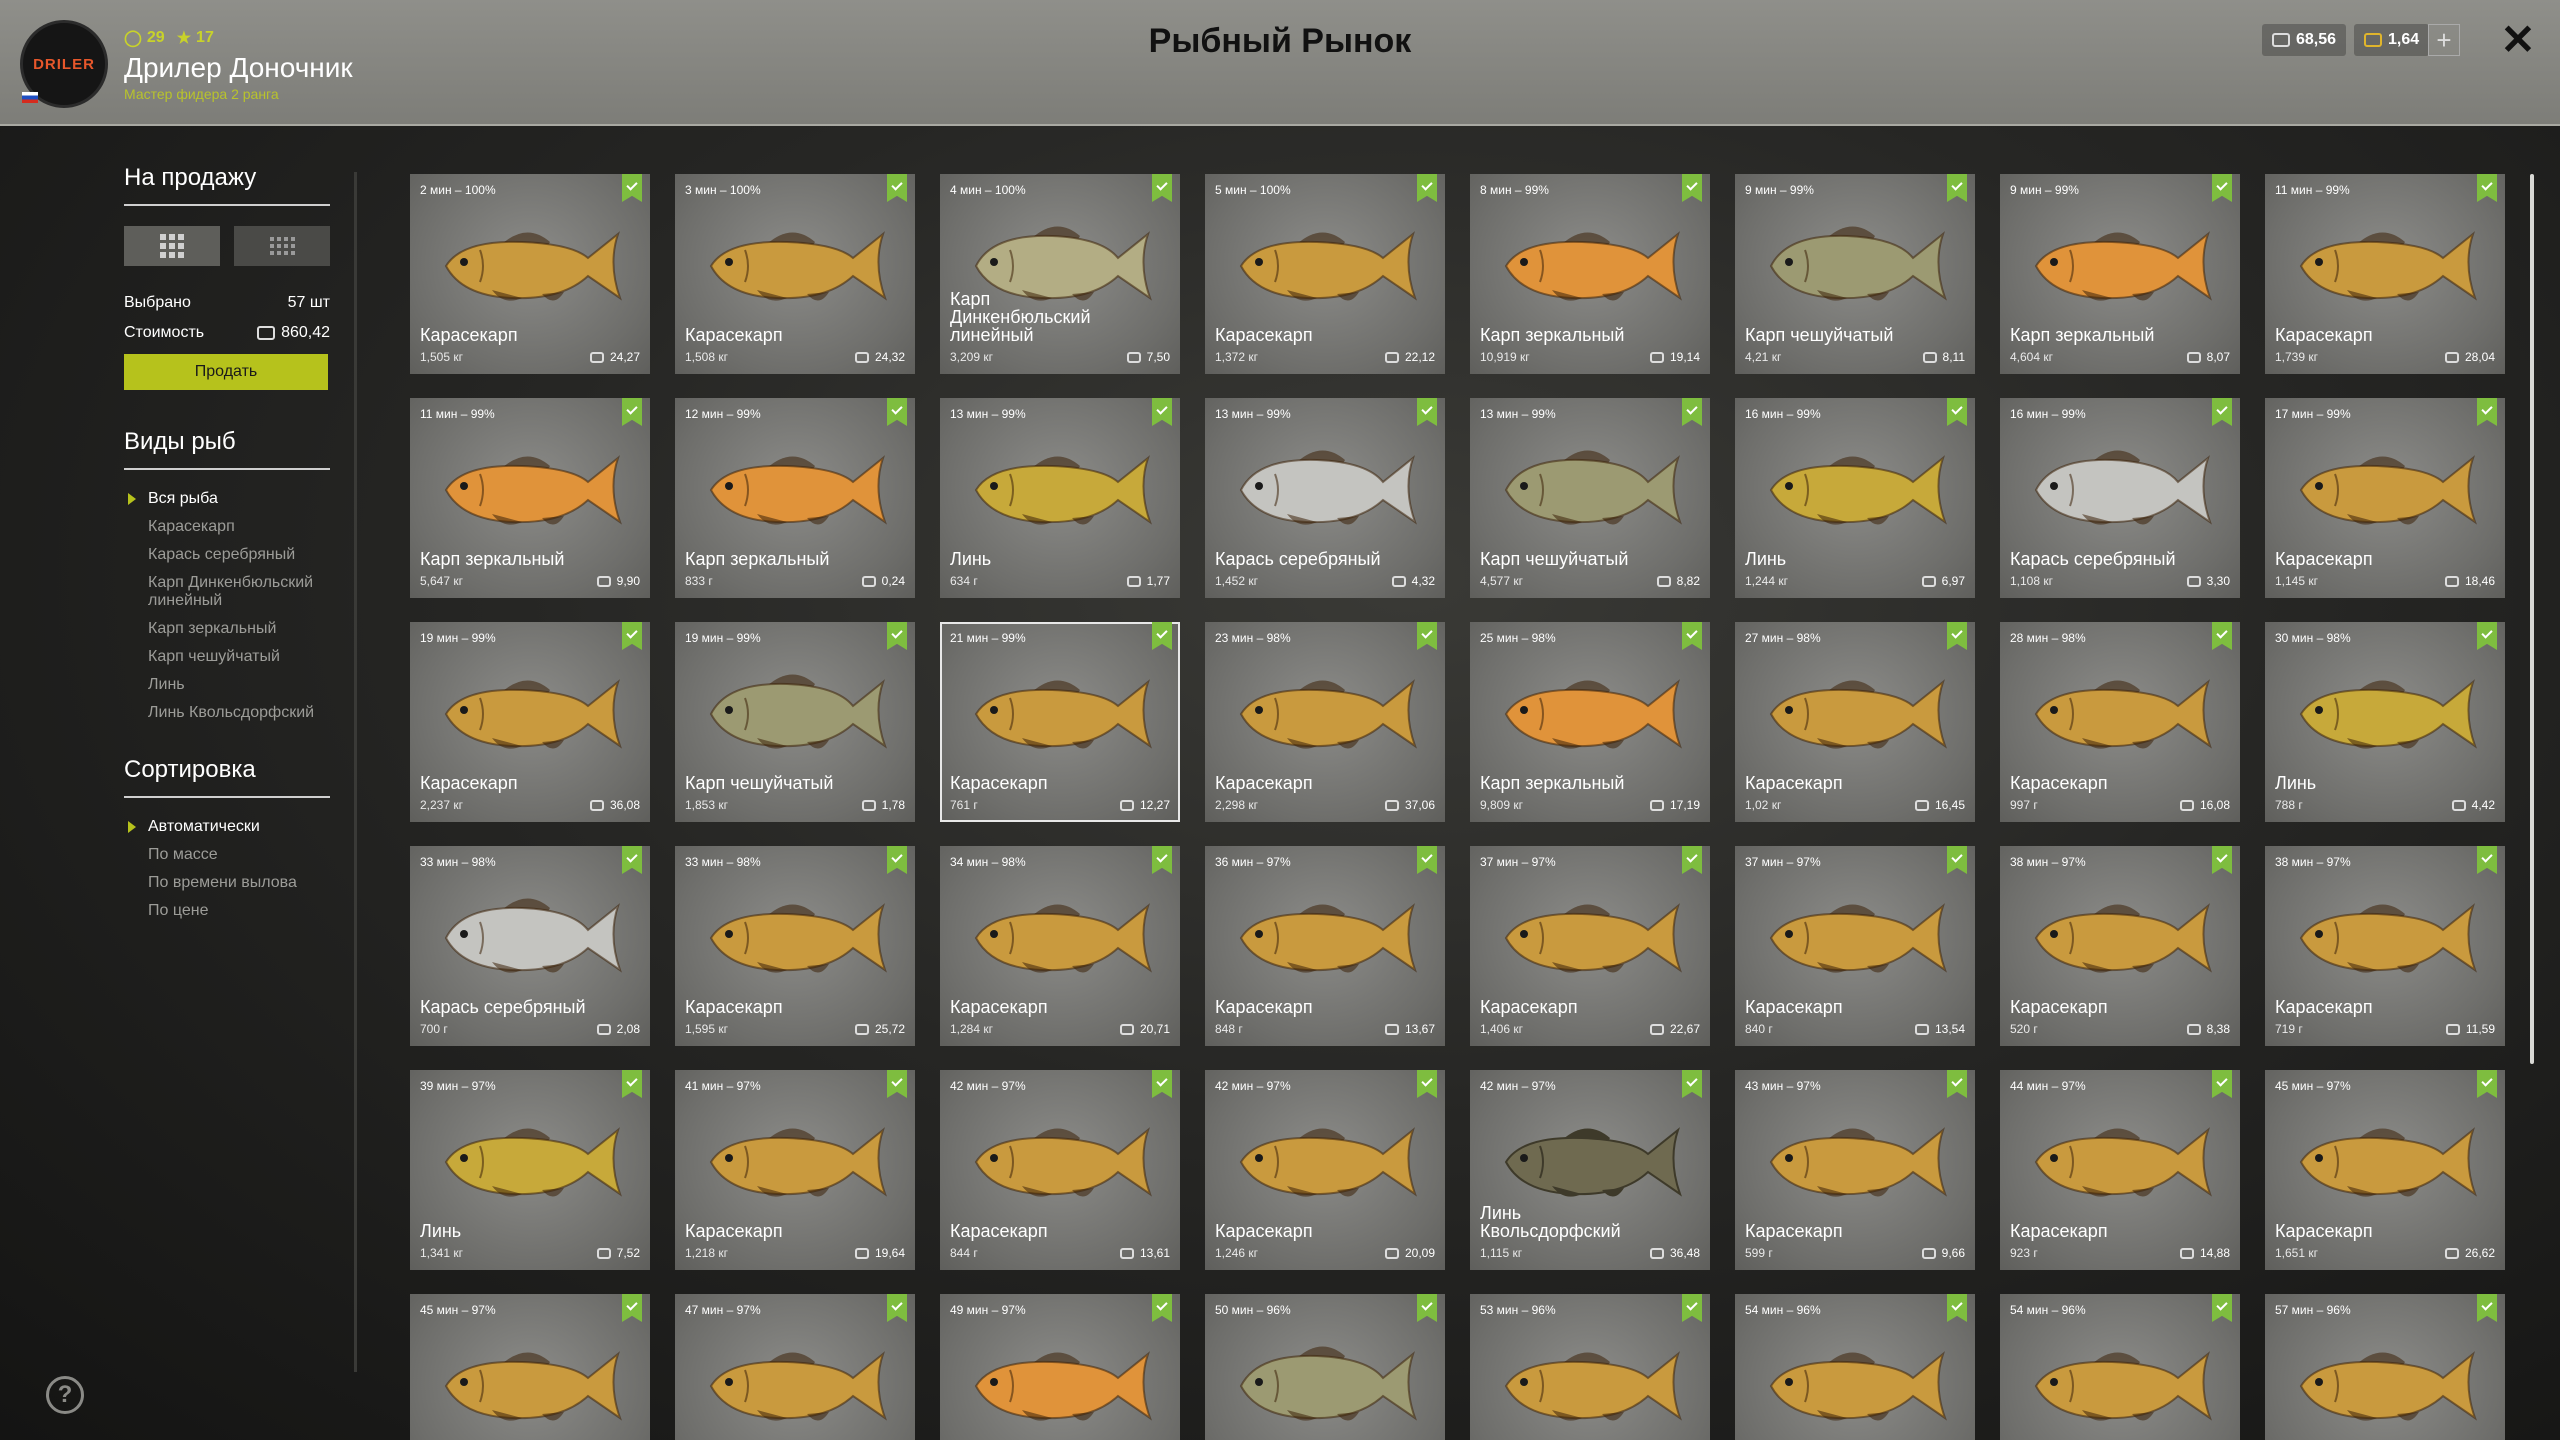 This screenshot has height=1440, width=2560. I want to click on fish-card: 33 мин – 98% Карась серебряный 700 г 2,08, so click(530, 946).